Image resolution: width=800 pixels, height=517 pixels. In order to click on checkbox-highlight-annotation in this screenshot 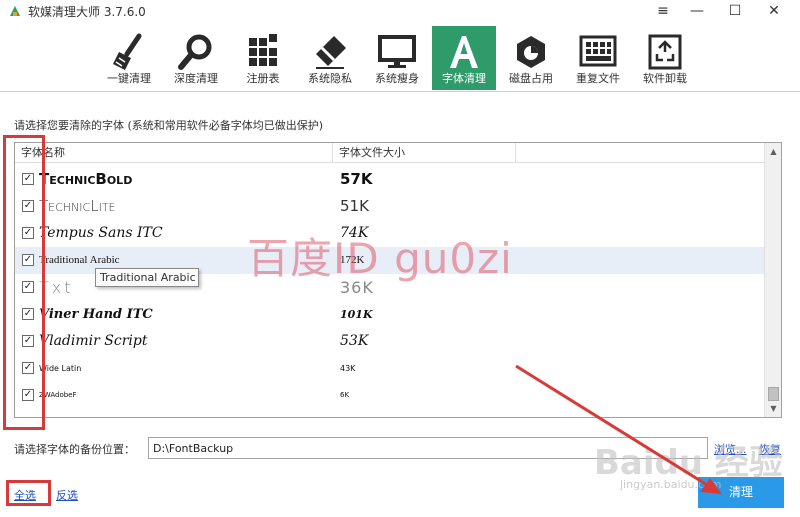, I will do `click(24, 282)`.